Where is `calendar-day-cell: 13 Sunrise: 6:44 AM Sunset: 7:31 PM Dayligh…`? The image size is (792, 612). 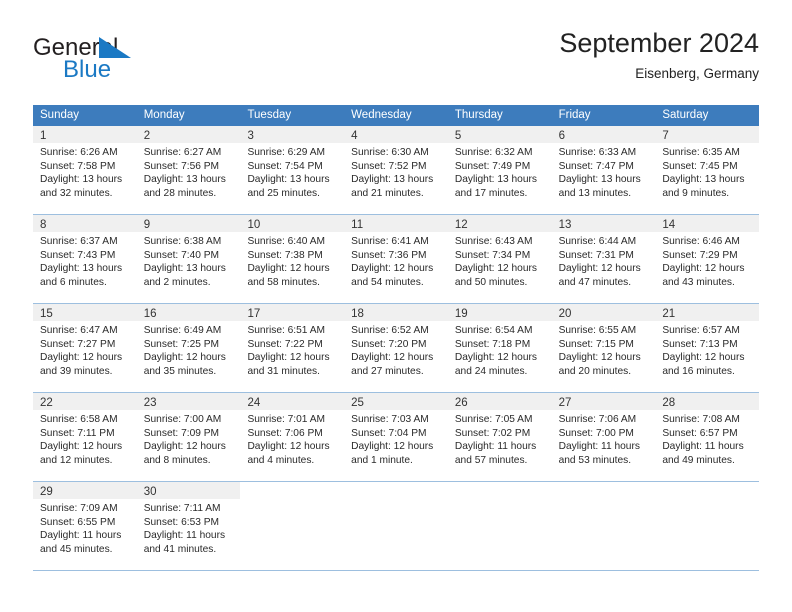 calendar-day-cell: 13 Sunrise: 6:44 AM Sunset: 7:31 PM Dayligh… is located at coordinates (603, 259).